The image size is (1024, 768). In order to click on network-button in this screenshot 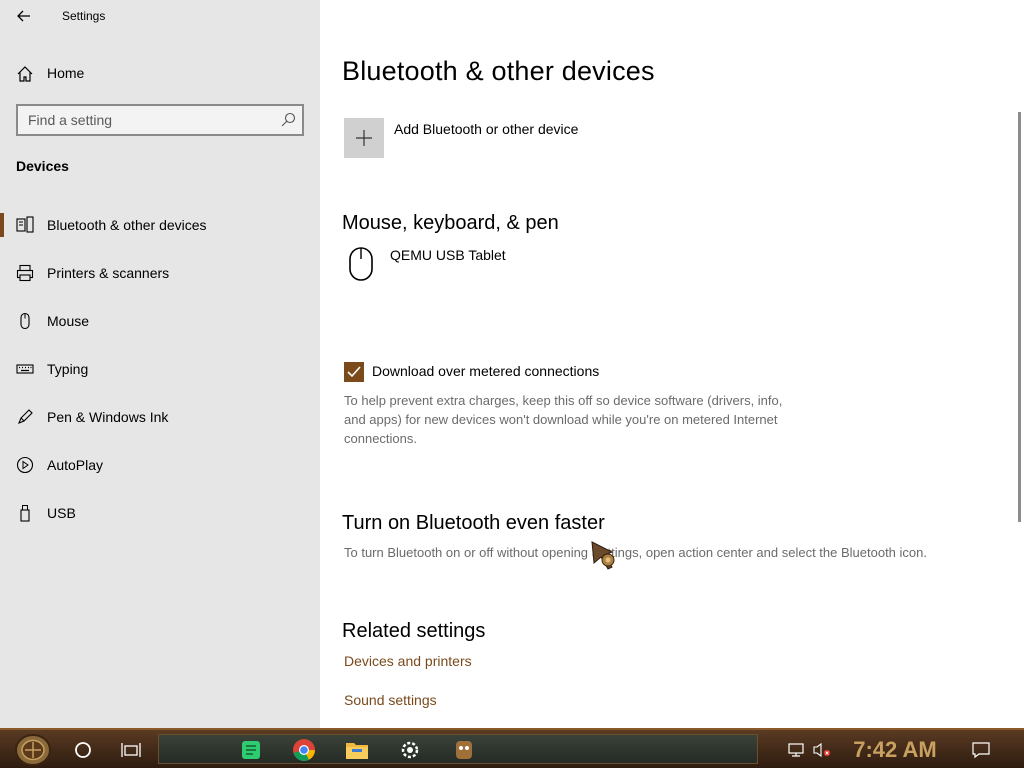, I will do `click(796, 750)`.